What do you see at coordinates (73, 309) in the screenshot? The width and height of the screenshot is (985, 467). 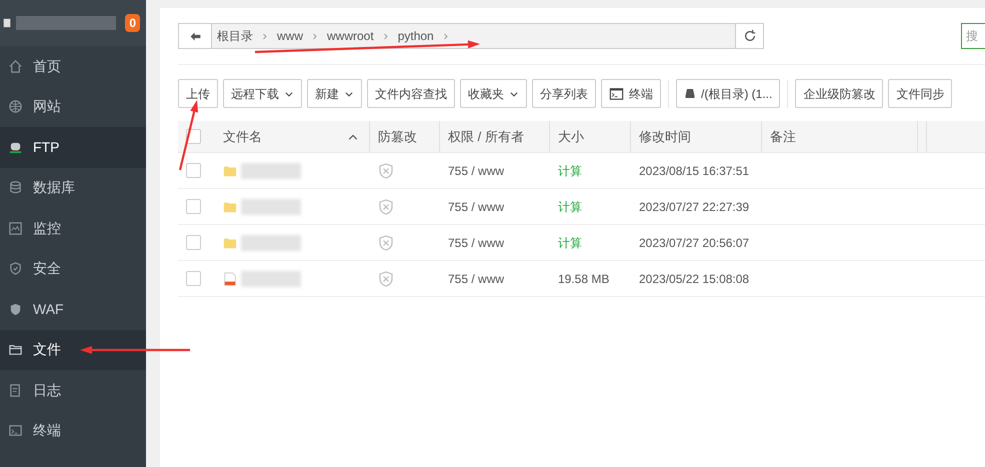 I see `sidebar-item: WAF` at bounding box center [73, 309].